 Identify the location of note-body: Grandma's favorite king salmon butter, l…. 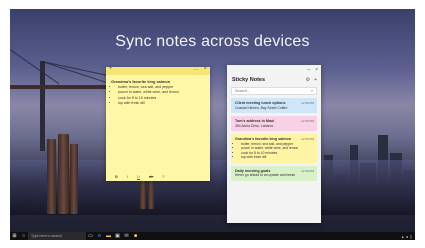
(158, 92).